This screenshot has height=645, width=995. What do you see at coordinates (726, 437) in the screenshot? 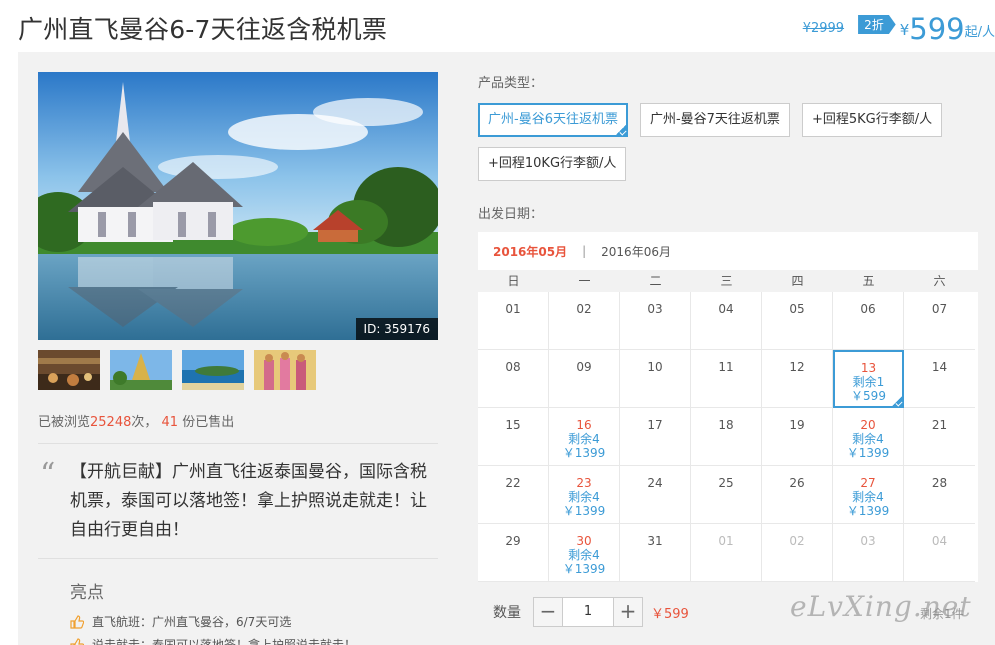
I see `calendar-day: 18` at bounding box center [726, 437].